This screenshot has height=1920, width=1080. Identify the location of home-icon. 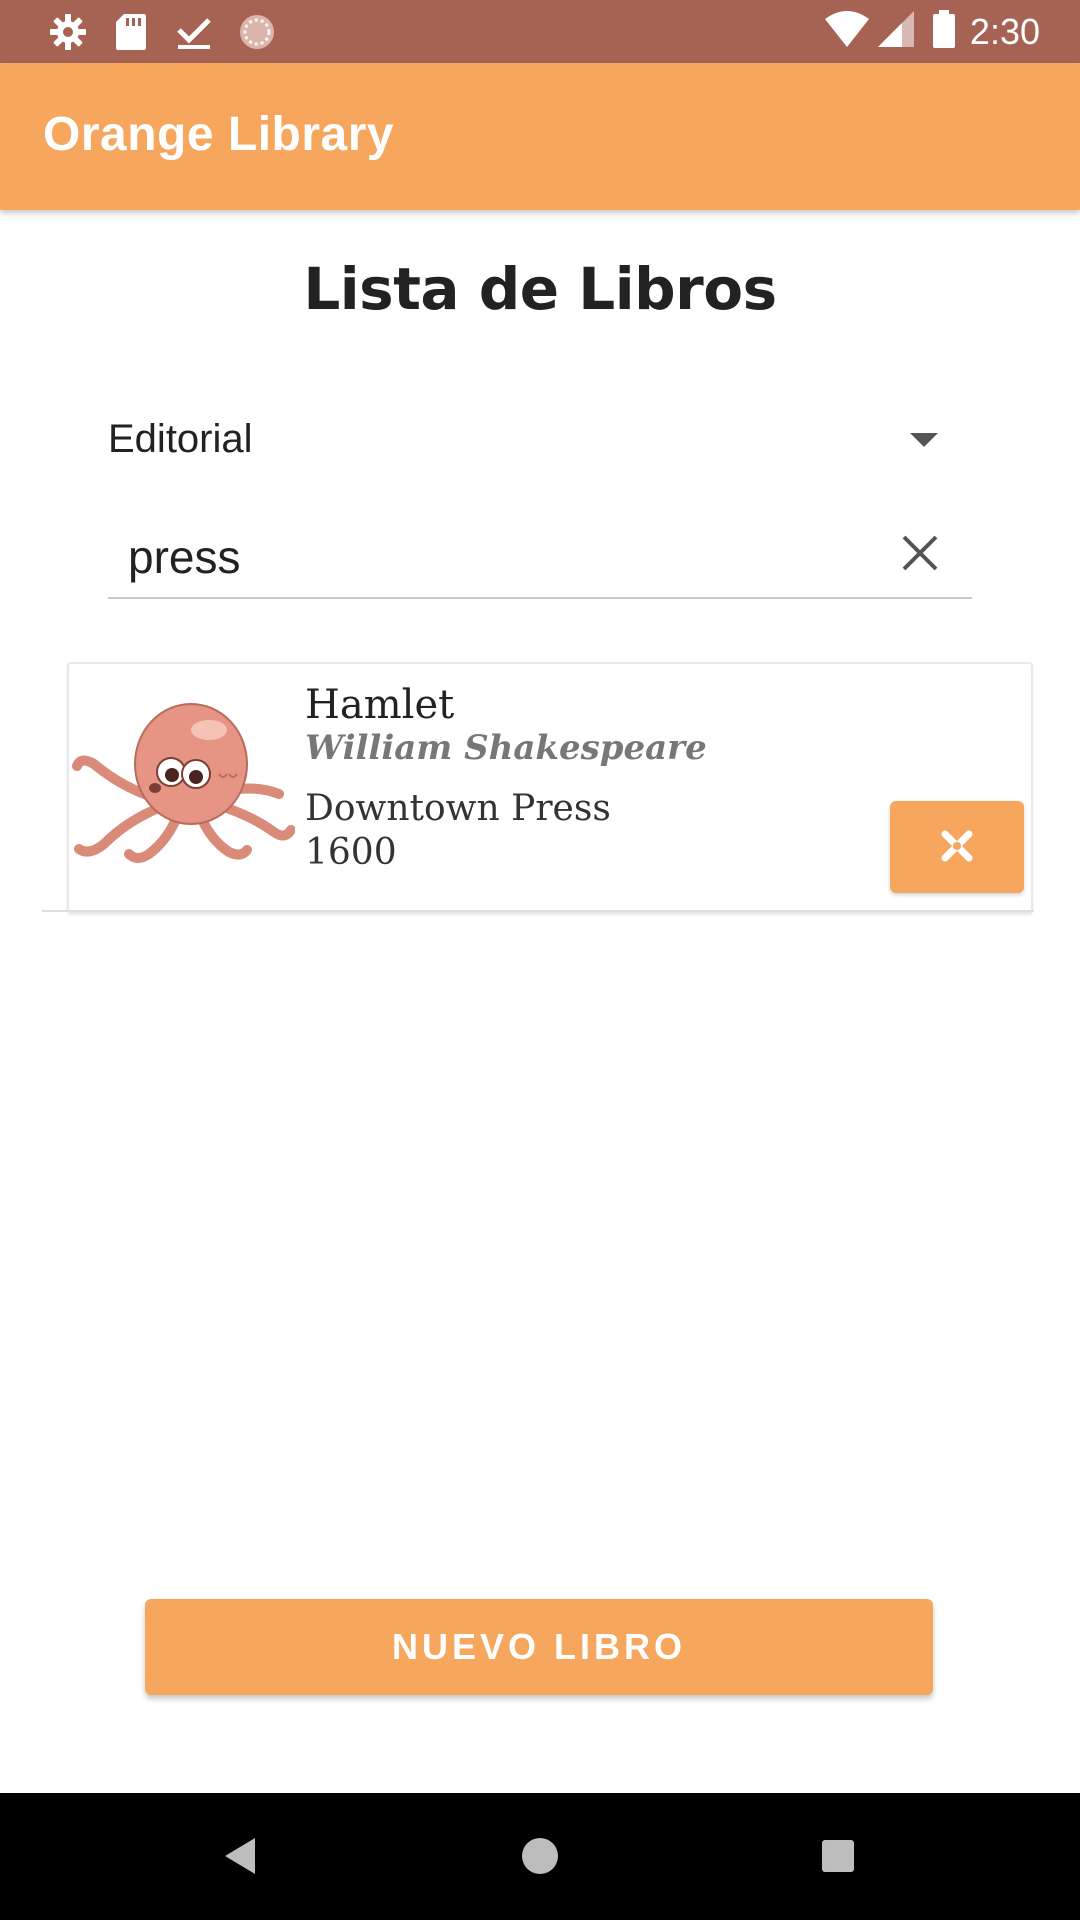
(540, 1856).